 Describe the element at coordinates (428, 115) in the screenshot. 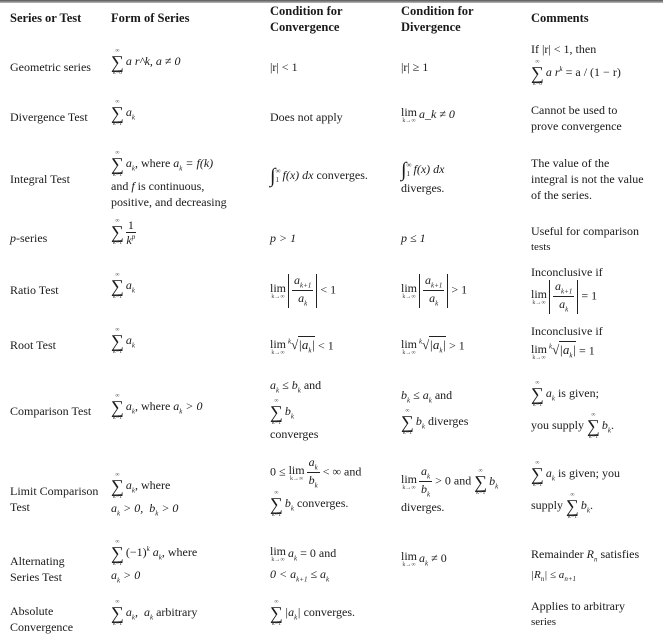

I see `row-divergence-divergence: lim k→∞ a_k ≠ 0` at that location.